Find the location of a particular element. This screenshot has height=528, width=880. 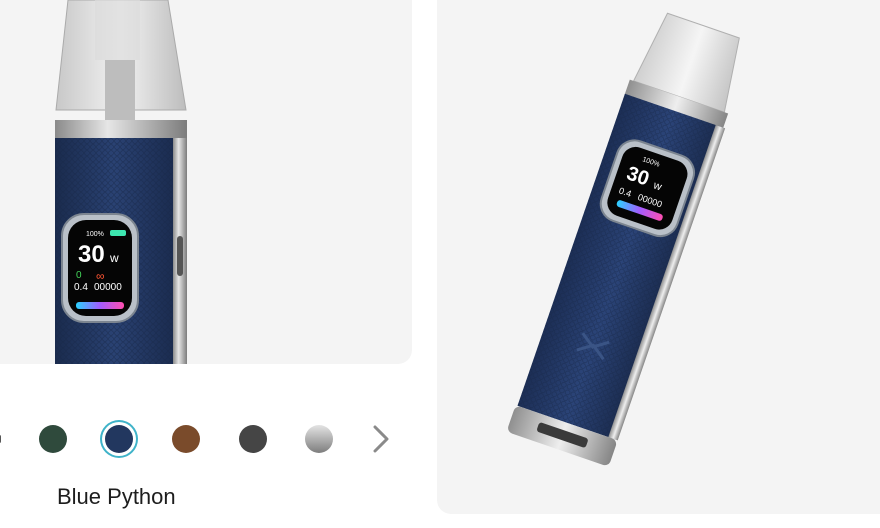

product-closeup-image: 100% 30 w 0 ∞ 0.4 00000 is located at coordinates (121, 182).